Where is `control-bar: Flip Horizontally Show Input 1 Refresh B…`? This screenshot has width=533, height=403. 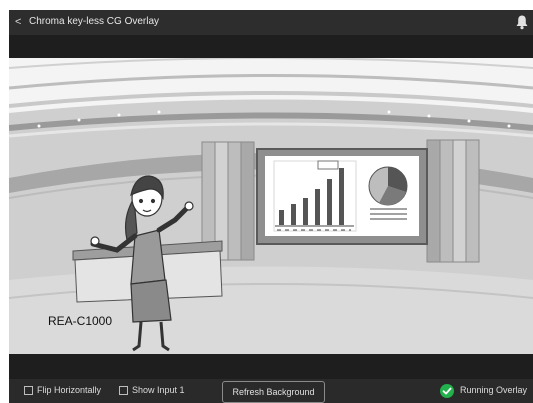 control-bar: Flip Horizontally Show Input 1 Refresh B… is located at coordinates (271, 391).